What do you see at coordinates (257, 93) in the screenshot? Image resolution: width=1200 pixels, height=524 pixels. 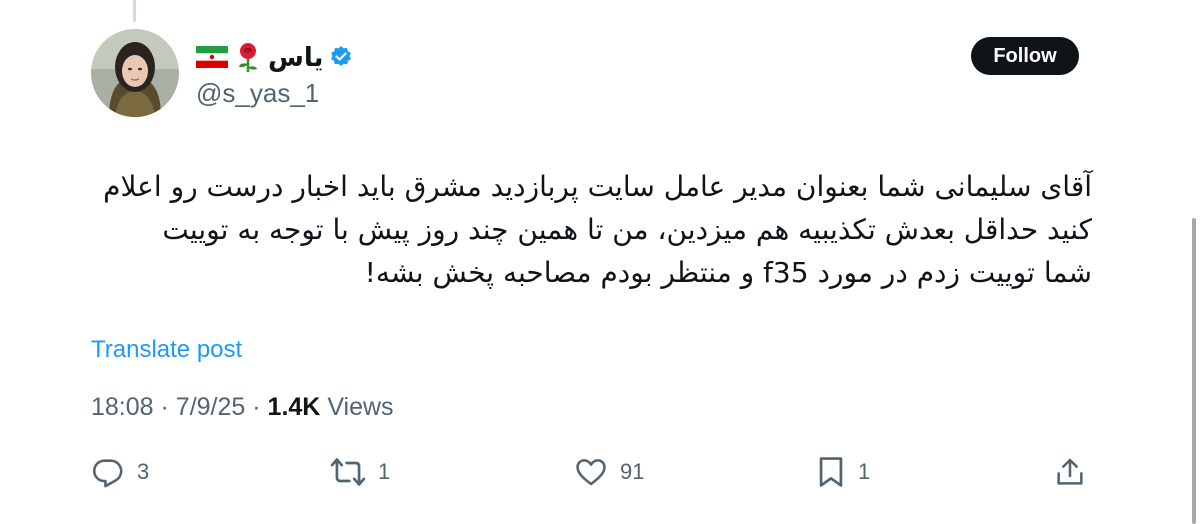 I see `author-handle: @s_yas_1` at bounding box center [257, 93].